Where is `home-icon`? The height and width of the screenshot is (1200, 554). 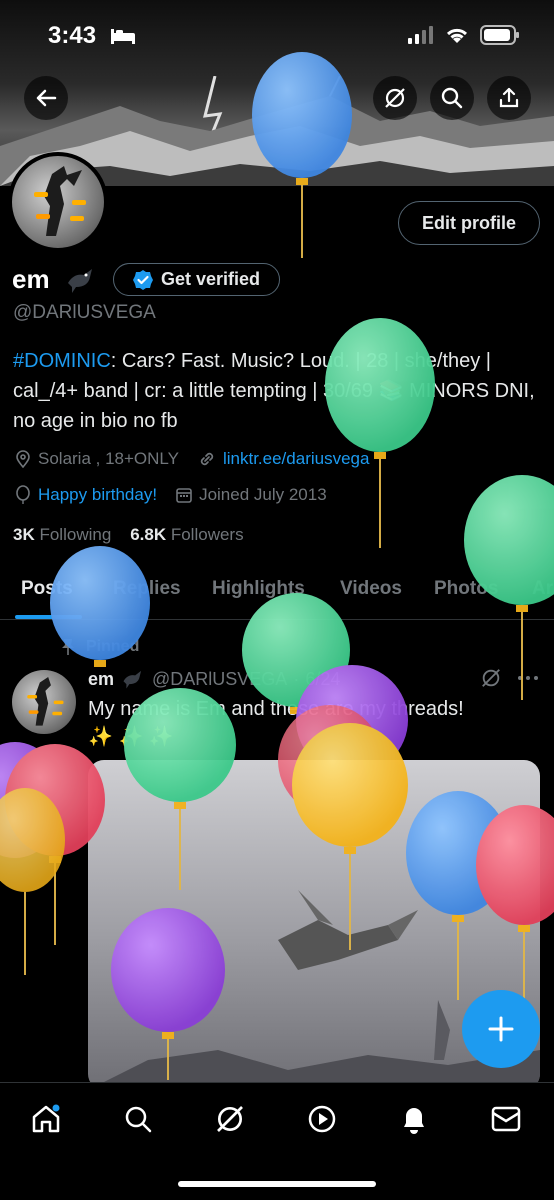
home-icon is located at coordinates (46, 1118).